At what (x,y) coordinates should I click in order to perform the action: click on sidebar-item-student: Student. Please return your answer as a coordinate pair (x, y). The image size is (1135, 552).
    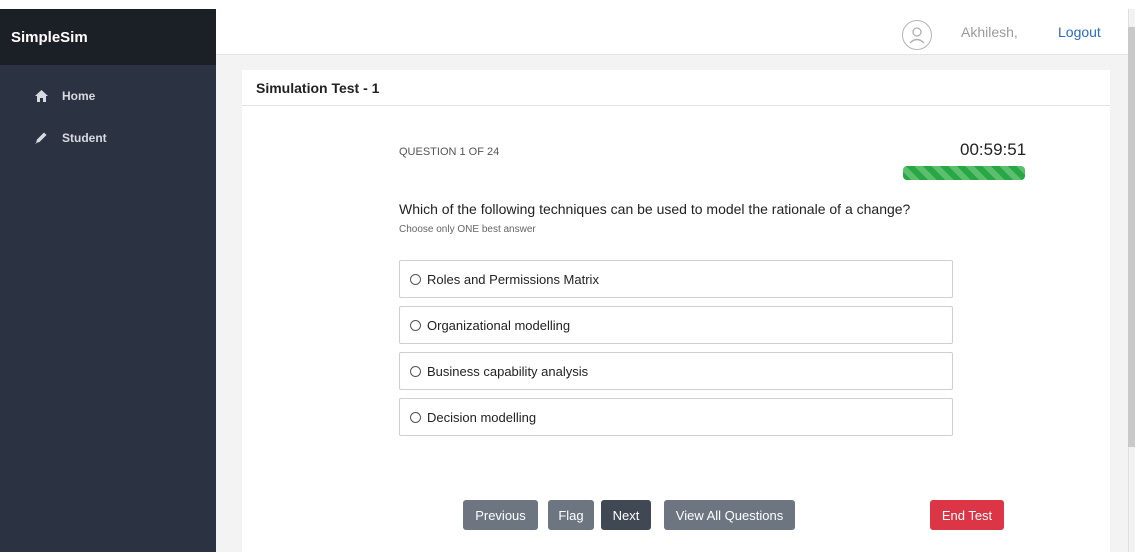
    Looking at the image, I should click on (108, 138).